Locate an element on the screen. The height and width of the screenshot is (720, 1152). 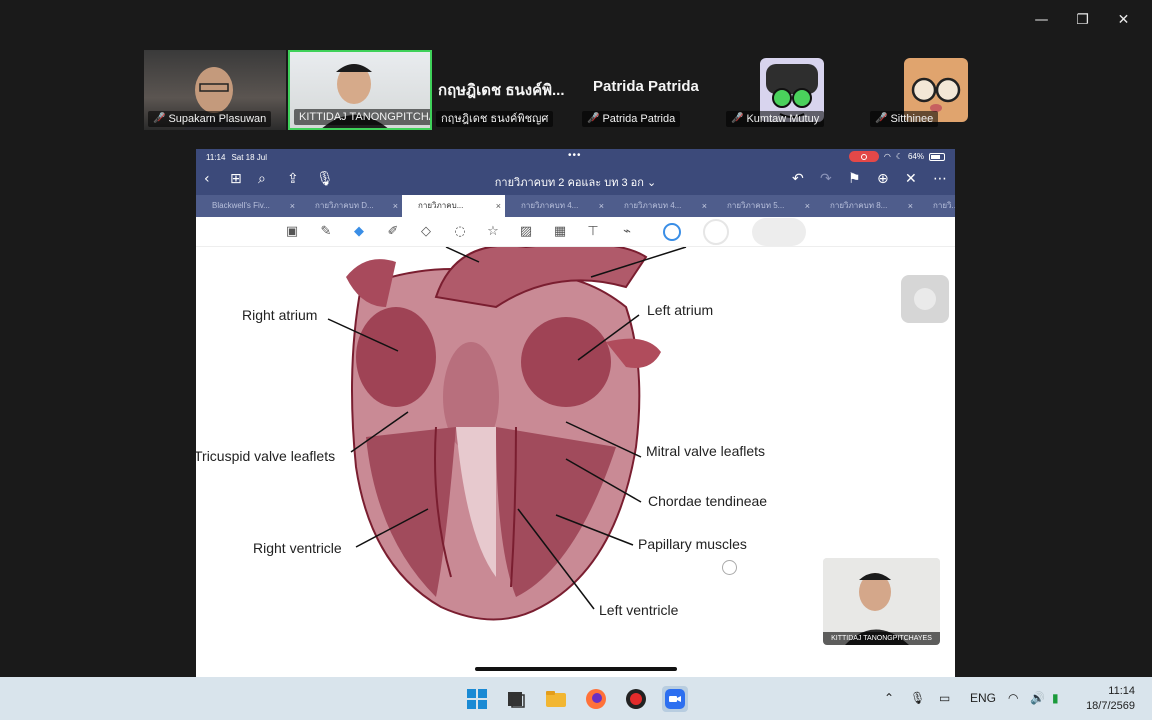
lasso-image-icon: ▣ is located at coordinates (292, 232).